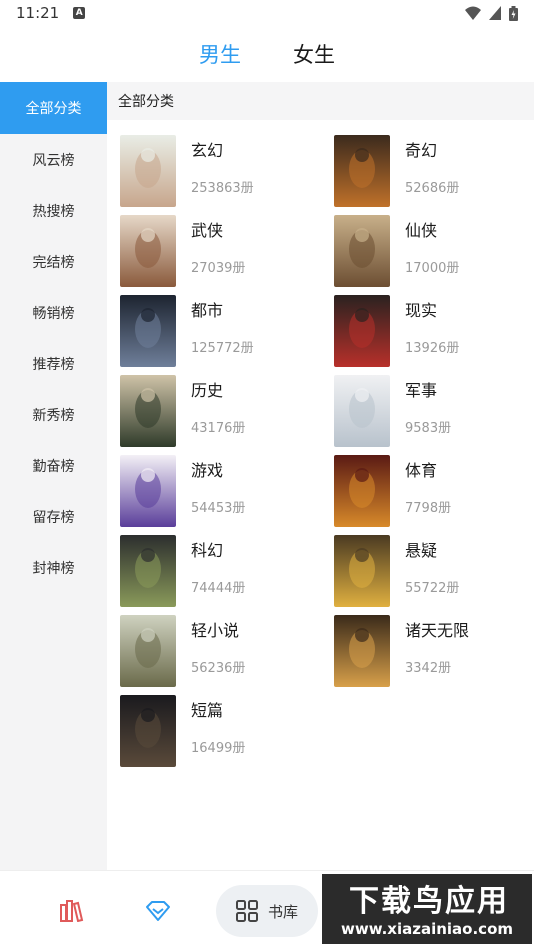 Image resolution: width=534 pixels, height=950 pixels. Describe the element at coordinates (421, 150) in the screenshot. I see `category-name: 奇幻` at that location.